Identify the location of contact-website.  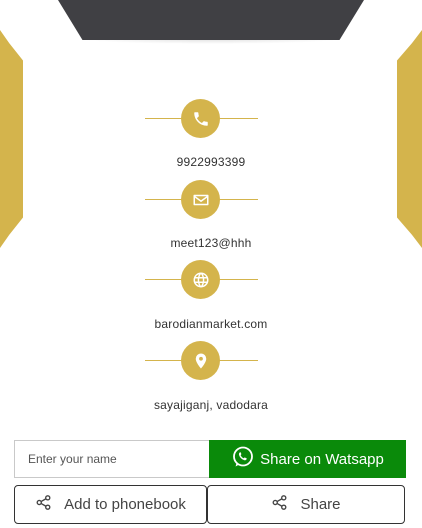
(211, 280).